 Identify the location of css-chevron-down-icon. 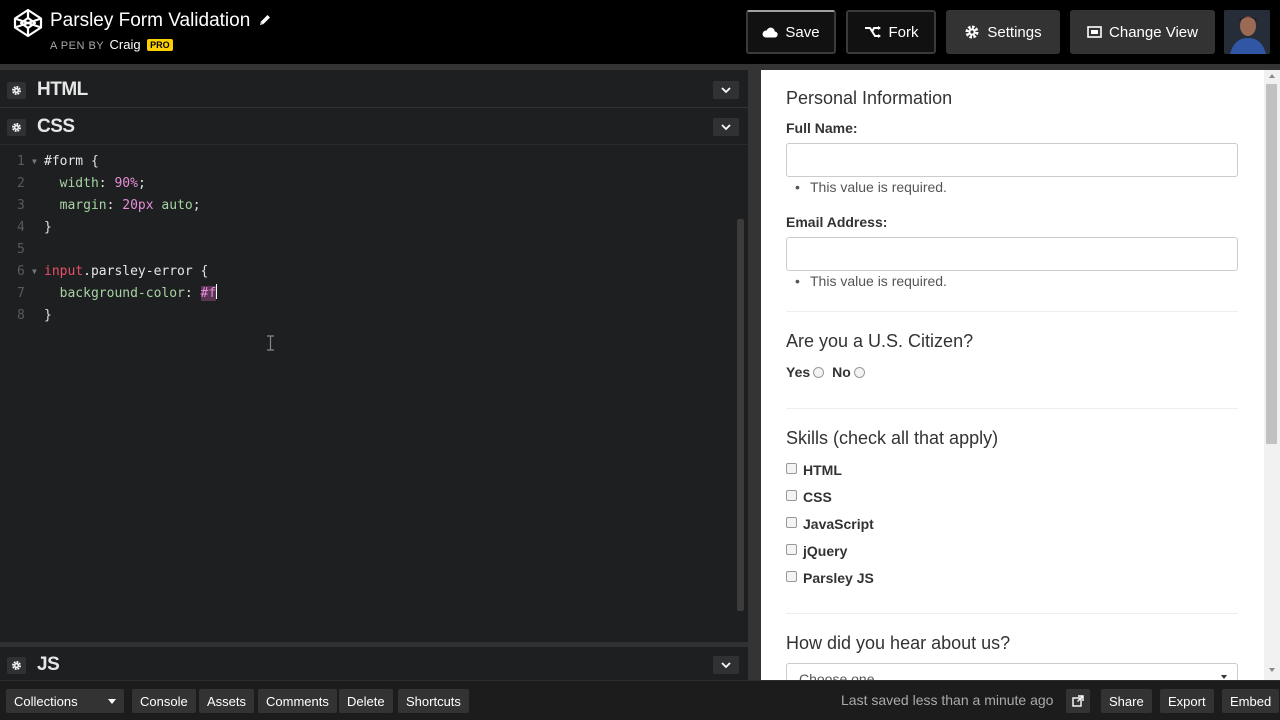
(726, 127).